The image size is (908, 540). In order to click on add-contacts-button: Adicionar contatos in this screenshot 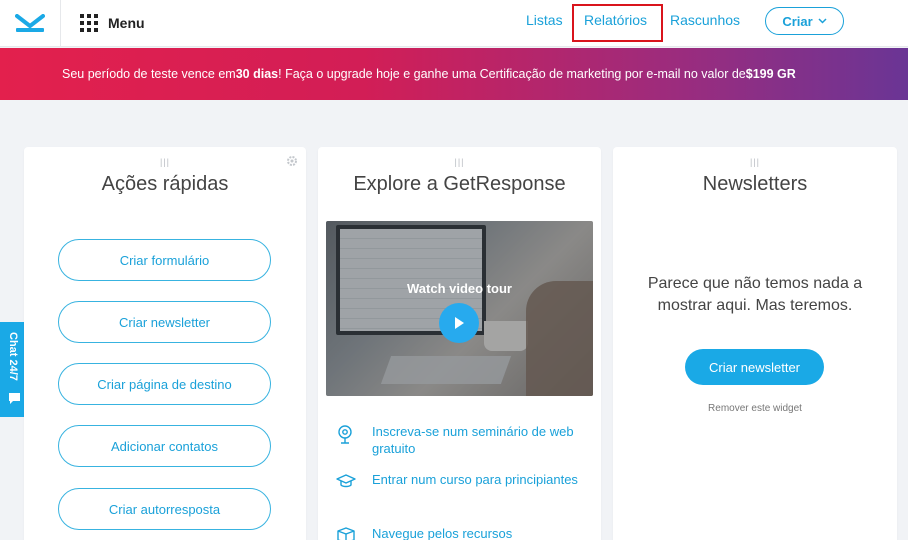, I will do `click(164, 446)`.